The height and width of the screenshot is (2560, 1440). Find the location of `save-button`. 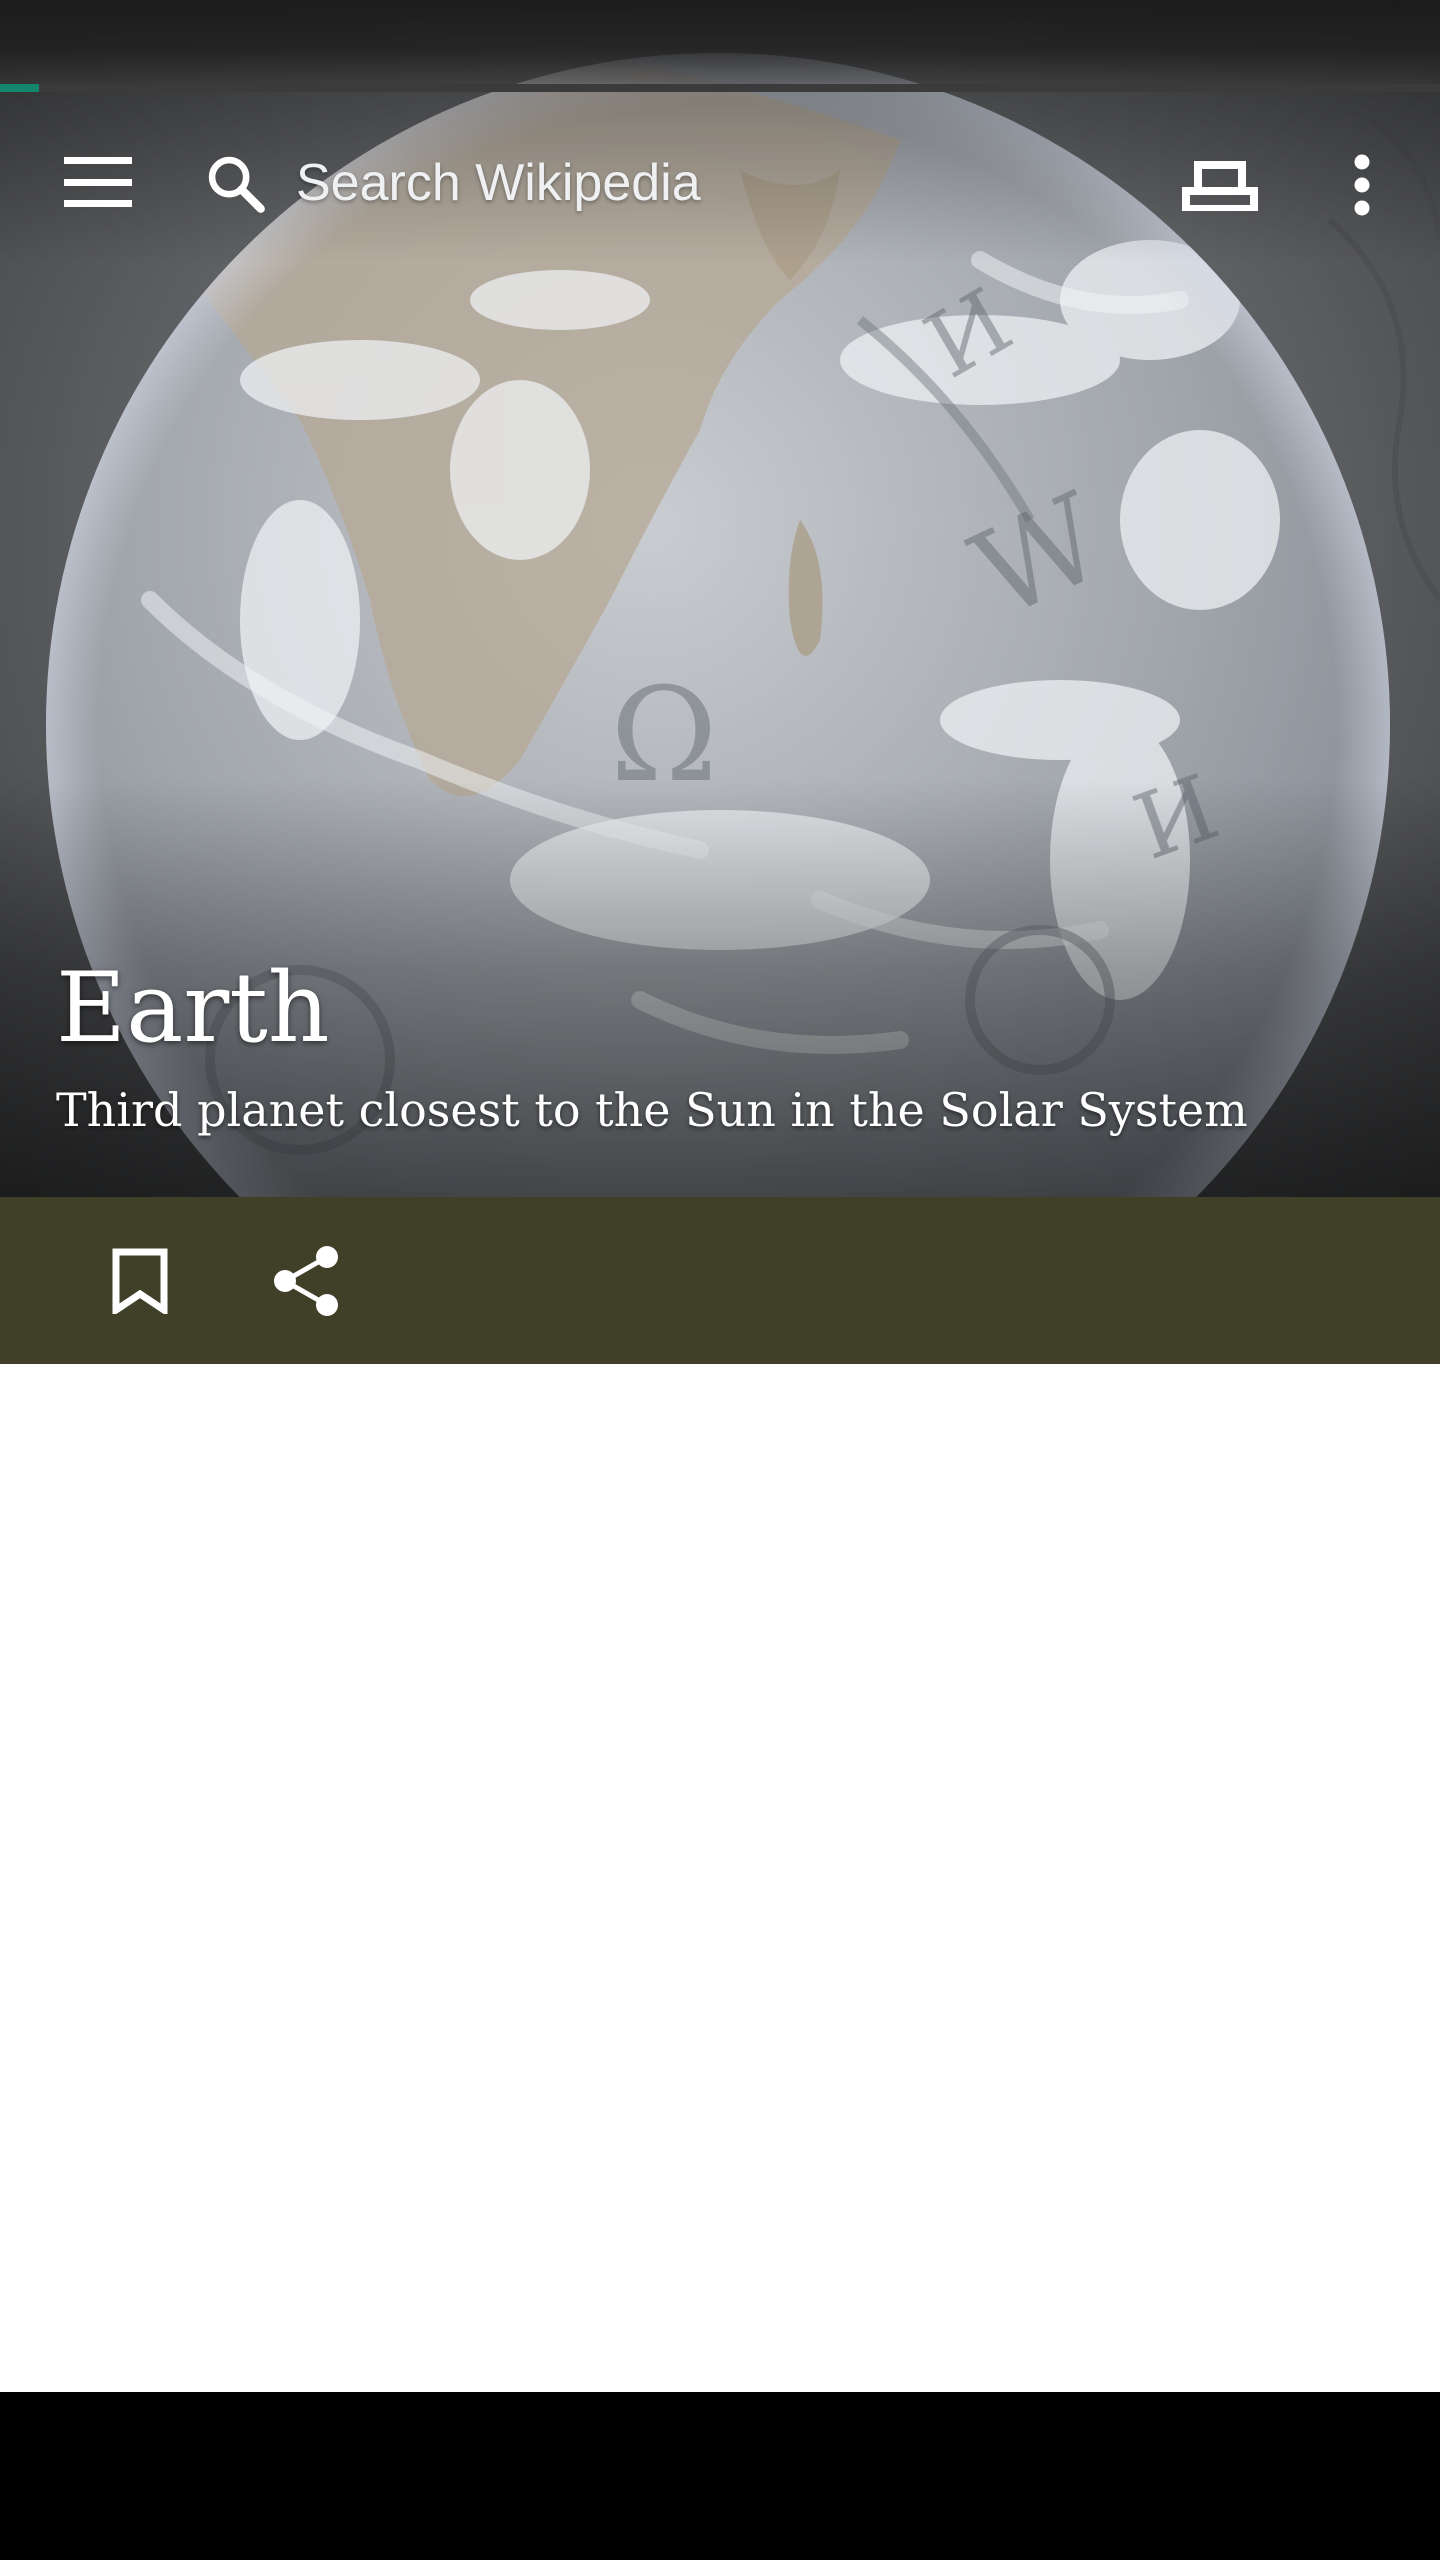

save-button is located at coordinates (140, 1281).